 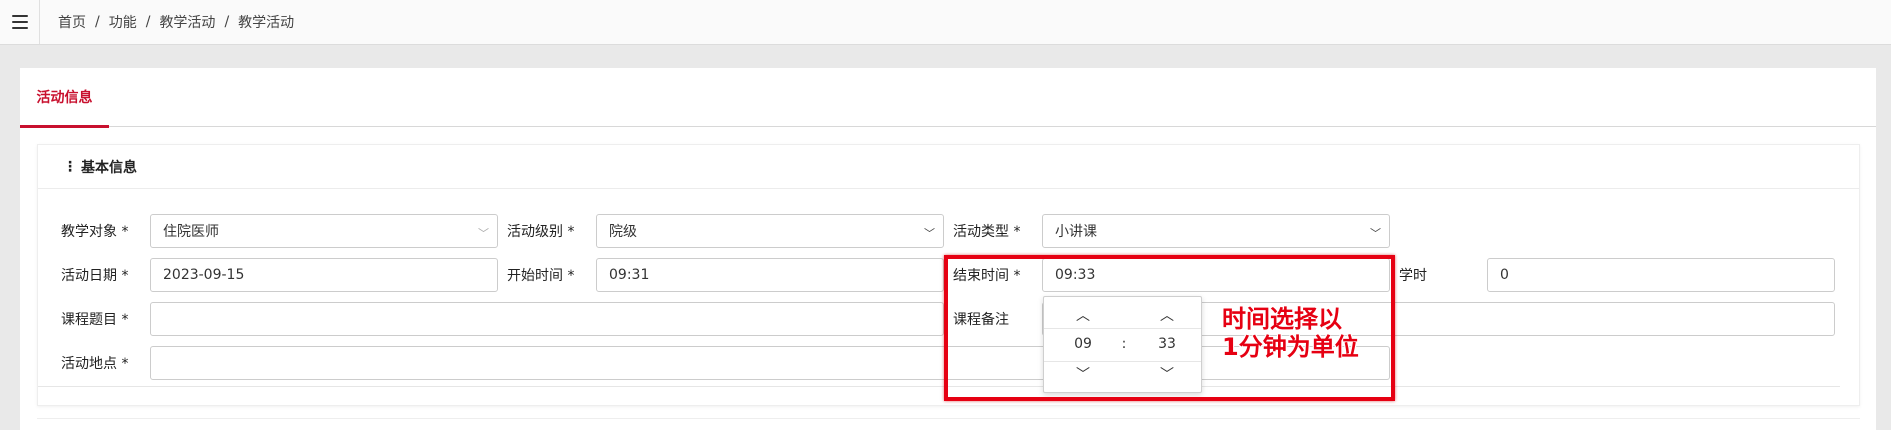 What do you see at coordinates (770, 275) in the screenshot?
I see `start-time-input: 09:31` at bounding box center [770, 275].